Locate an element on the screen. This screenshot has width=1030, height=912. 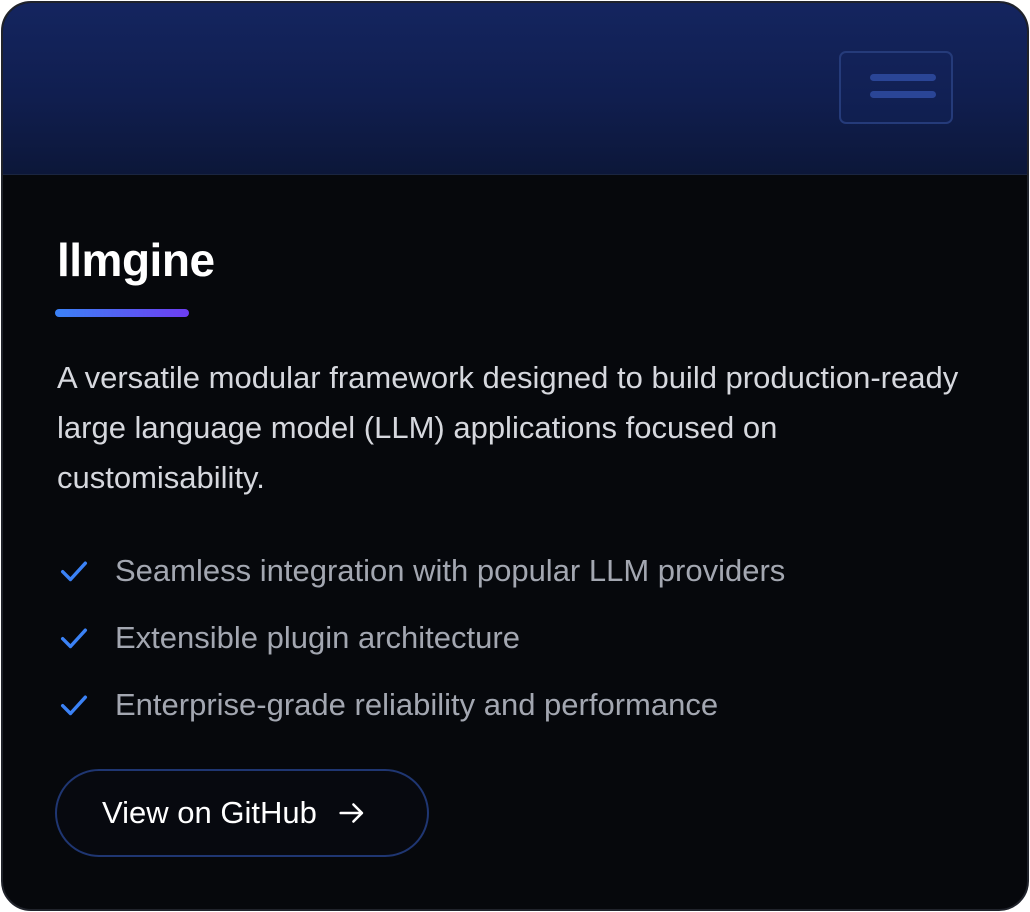
feature-item: Extensible plugin architecture is located at coordinates (421, 637).